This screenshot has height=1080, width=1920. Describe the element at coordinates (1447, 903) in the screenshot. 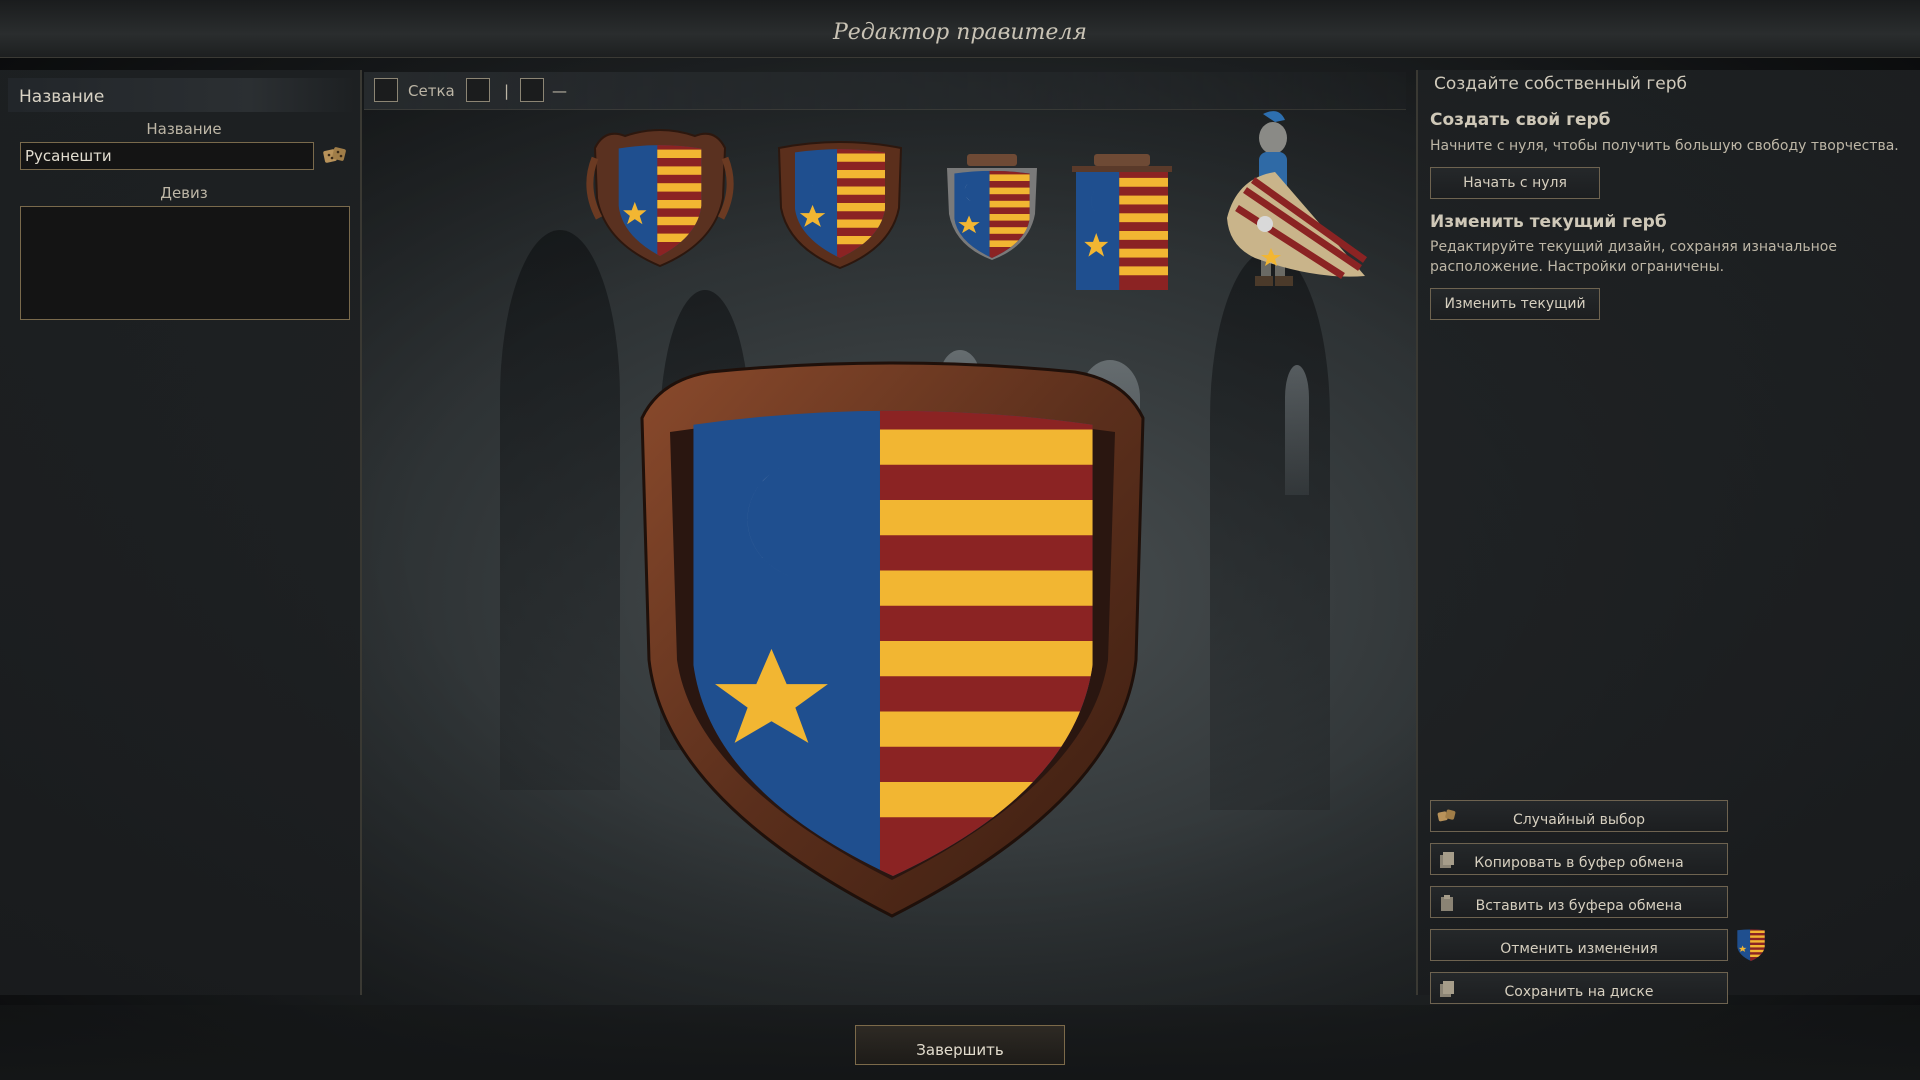

I see `clipboard-paste-icon` at that location.